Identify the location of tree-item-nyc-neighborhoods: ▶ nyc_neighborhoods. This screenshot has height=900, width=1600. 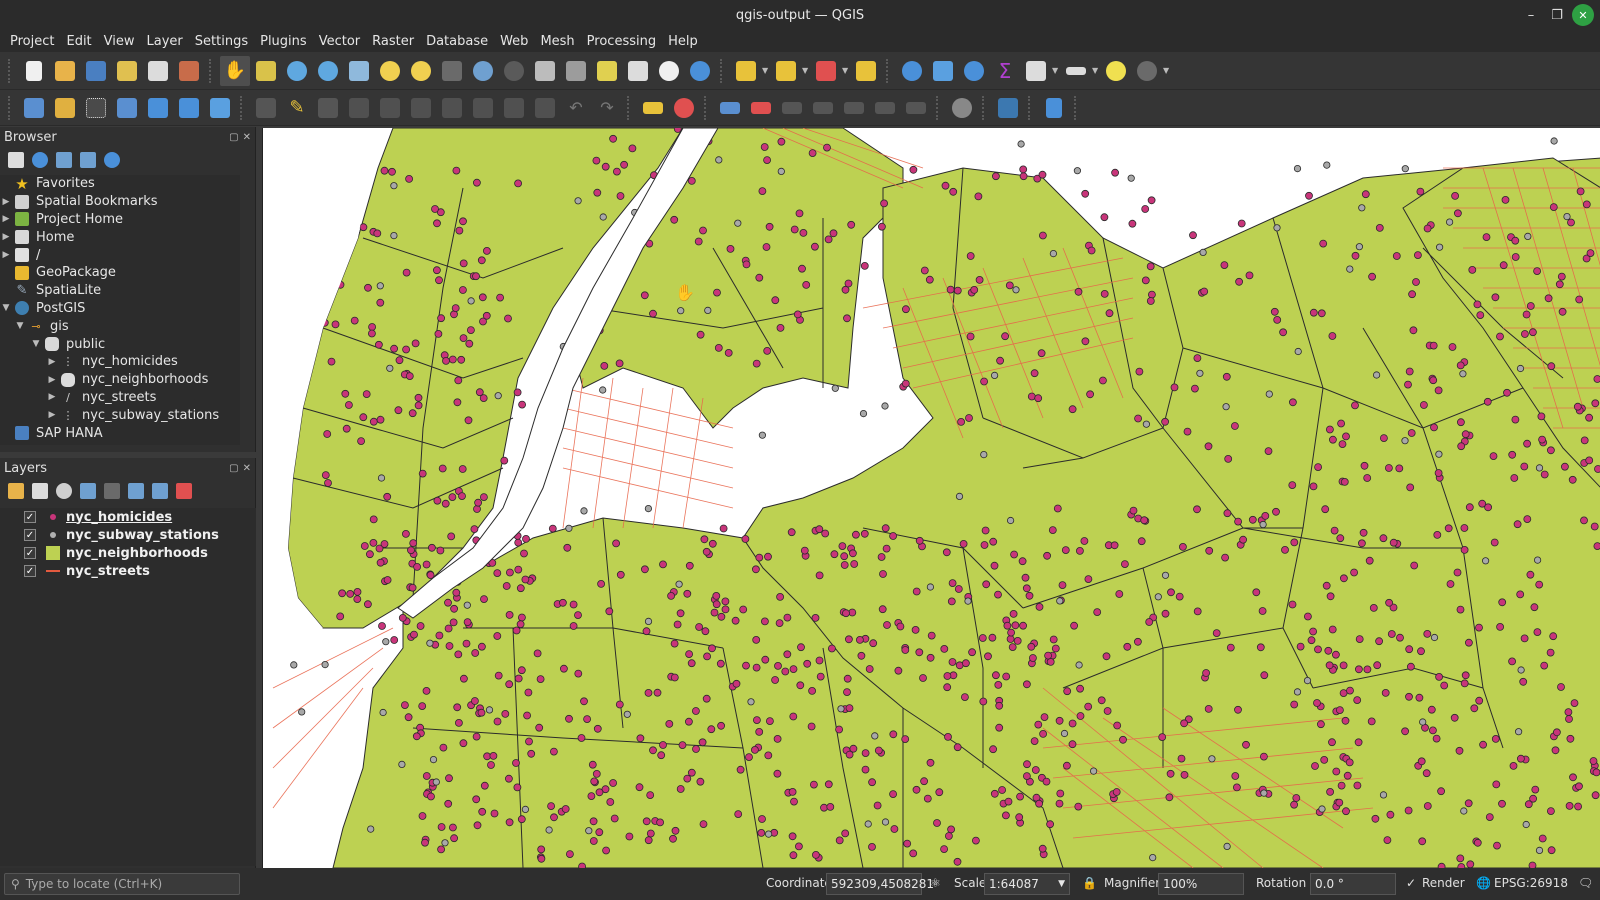
(120, 380).